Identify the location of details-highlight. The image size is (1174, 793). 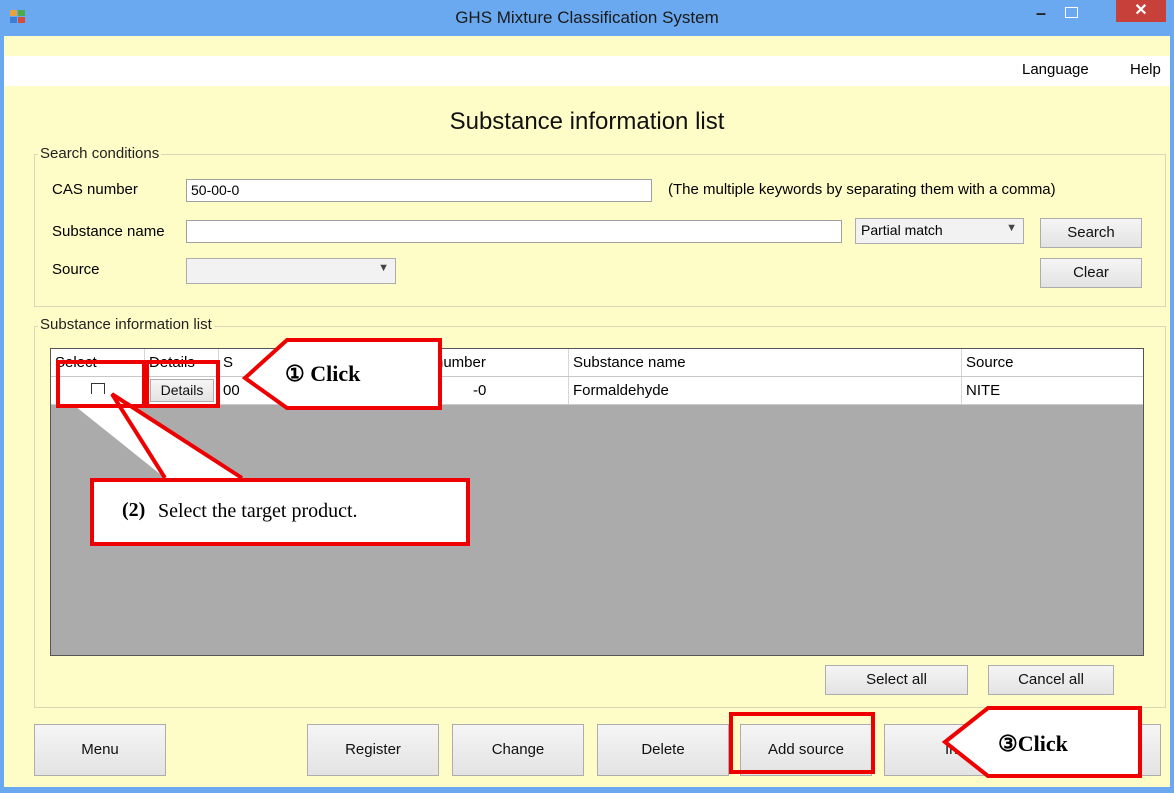
(182, 384).